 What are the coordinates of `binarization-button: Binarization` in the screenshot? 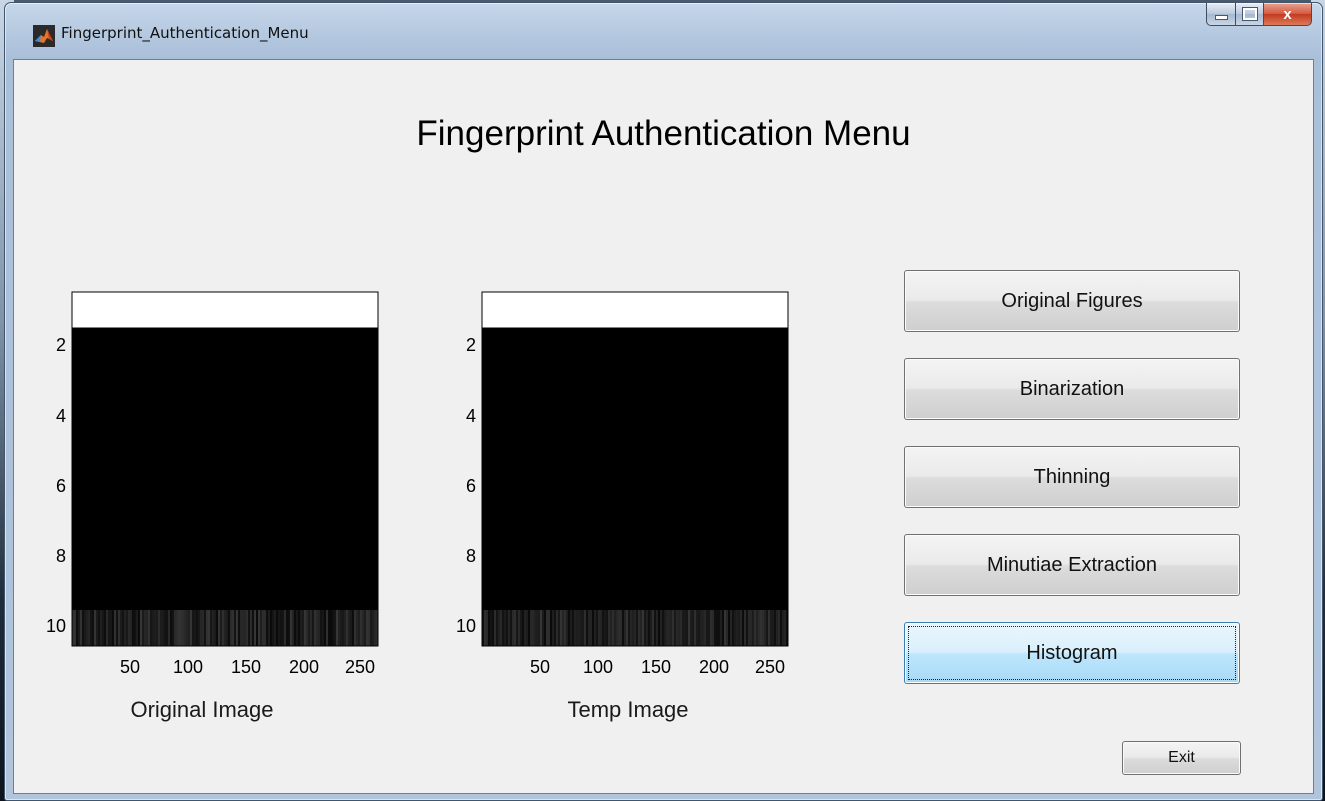 It's located at (1072, 389).